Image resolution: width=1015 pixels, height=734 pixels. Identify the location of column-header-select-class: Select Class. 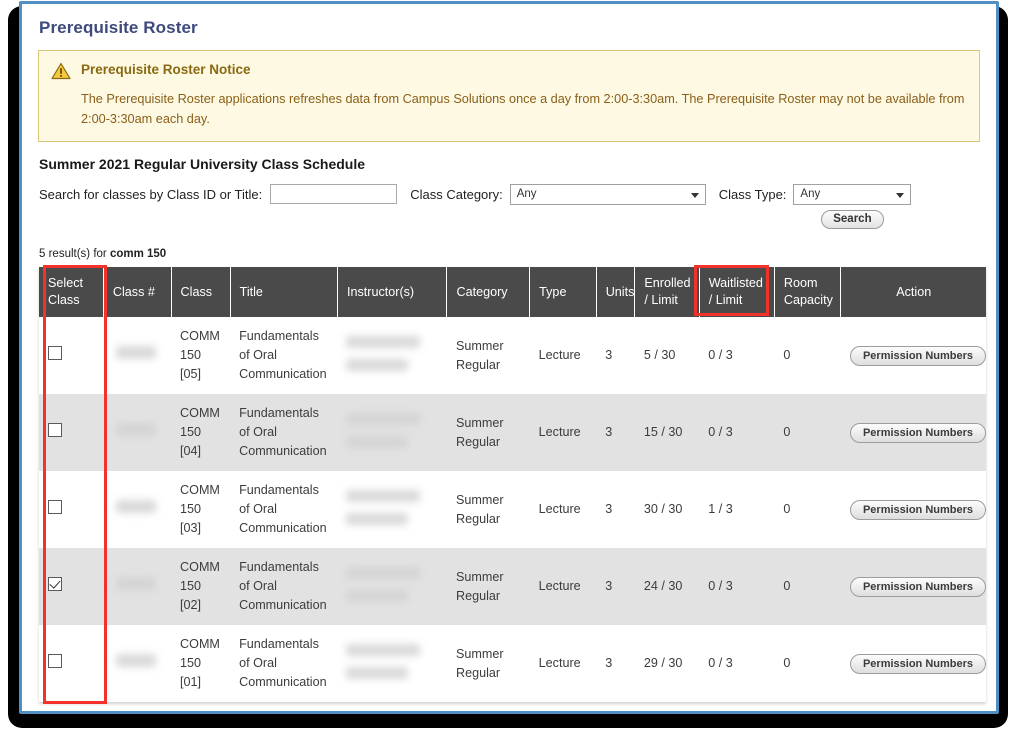
(71, 292).